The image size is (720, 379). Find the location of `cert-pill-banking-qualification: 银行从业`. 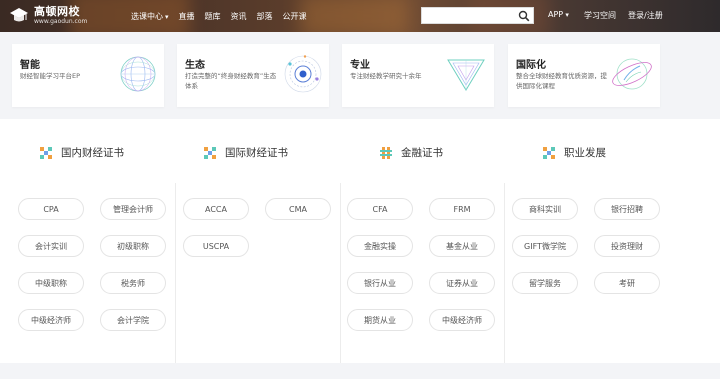

cert-pill-banking-qualification: 银行从业 is located at coordinates (380, 283).